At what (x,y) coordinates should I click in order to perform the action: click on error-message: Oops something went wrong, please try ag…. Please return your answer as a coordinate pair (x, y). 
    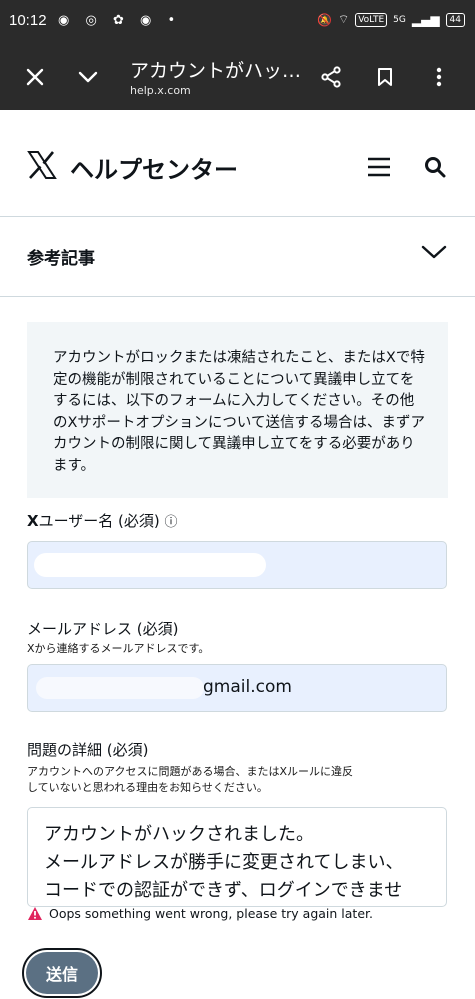
    Looking at the image, I should click on (200, 913).